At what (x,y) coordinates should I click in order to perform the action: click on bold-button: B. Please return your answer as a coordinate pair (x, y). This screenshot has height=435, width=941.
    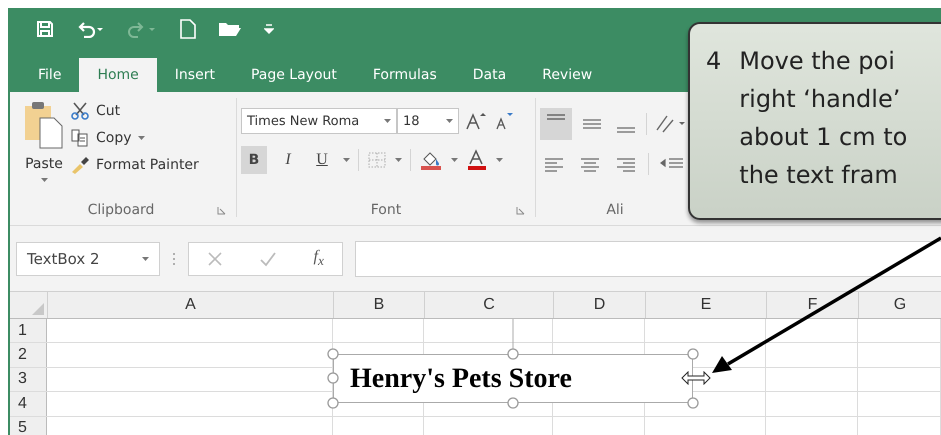
    Looking at the image, I should click on (254, 160).